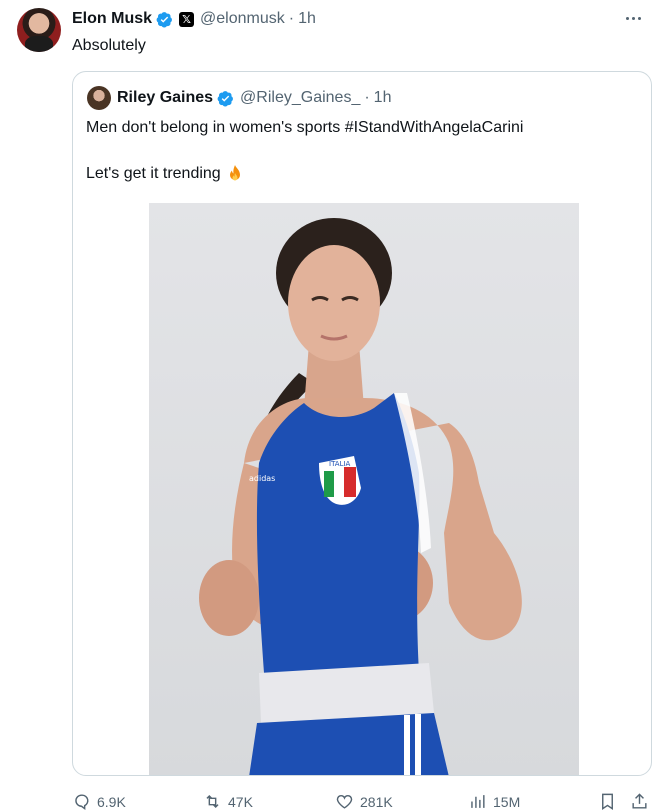  I want to click on like-count: 281K, so click(376, 801).